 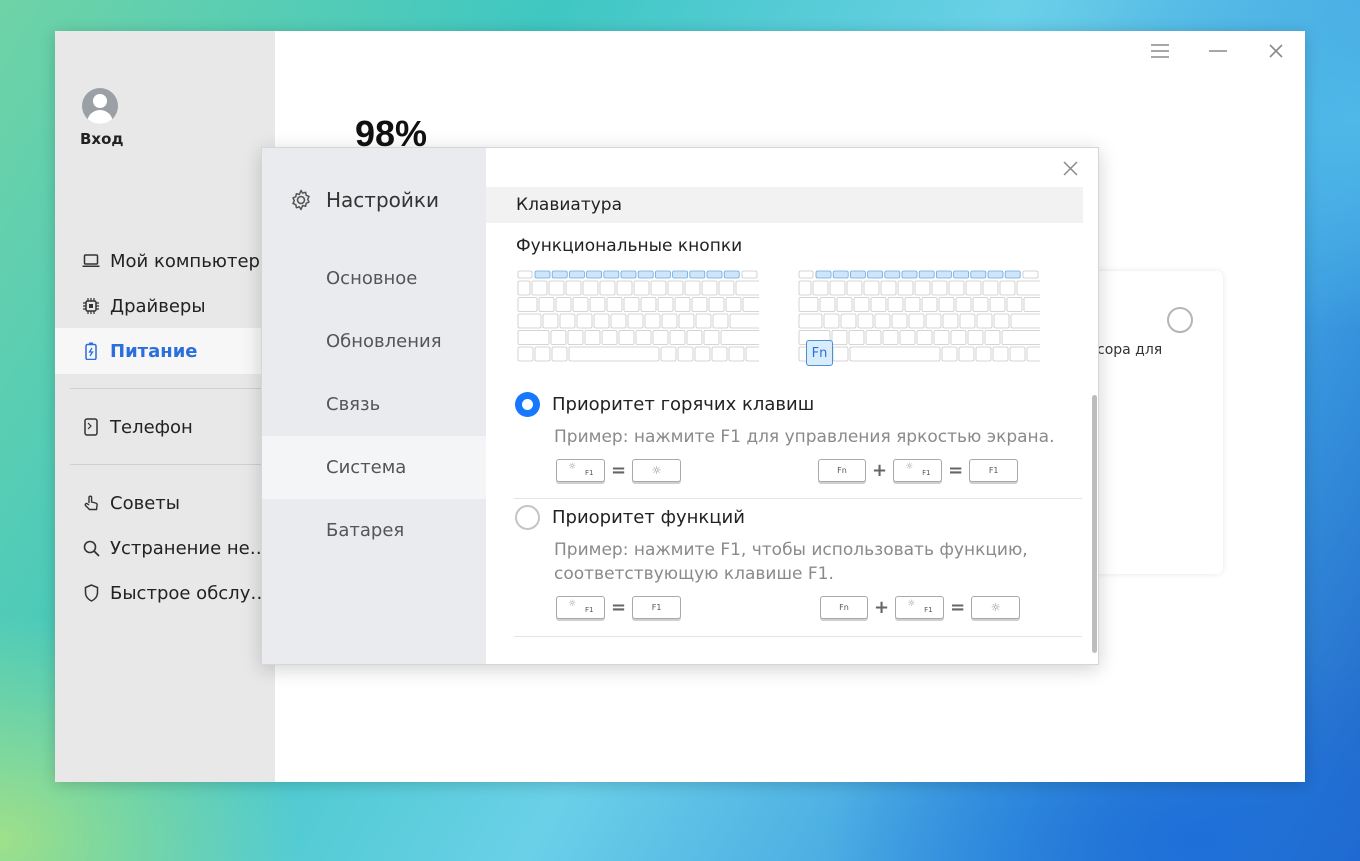 What do you see at coordinates (1180, 320) in the screenshot?
I see `card-radio` at bounding box center [1180, 320].